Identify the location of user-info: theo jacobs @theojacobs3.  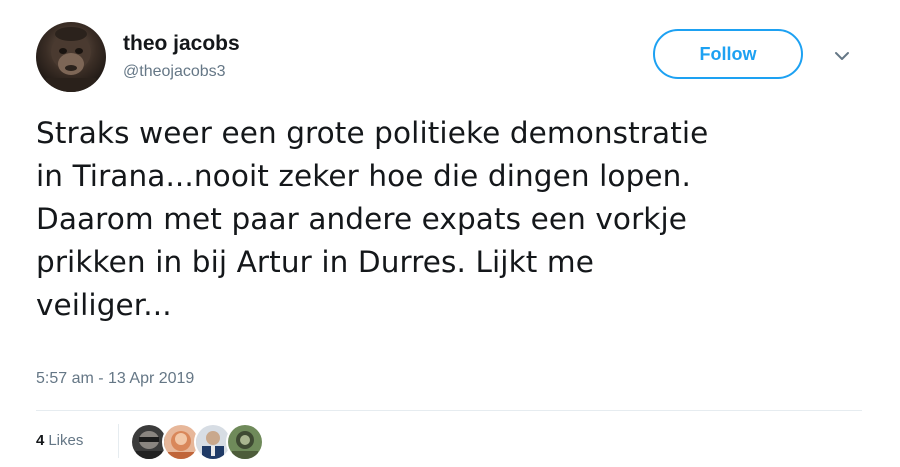
(181, 57).